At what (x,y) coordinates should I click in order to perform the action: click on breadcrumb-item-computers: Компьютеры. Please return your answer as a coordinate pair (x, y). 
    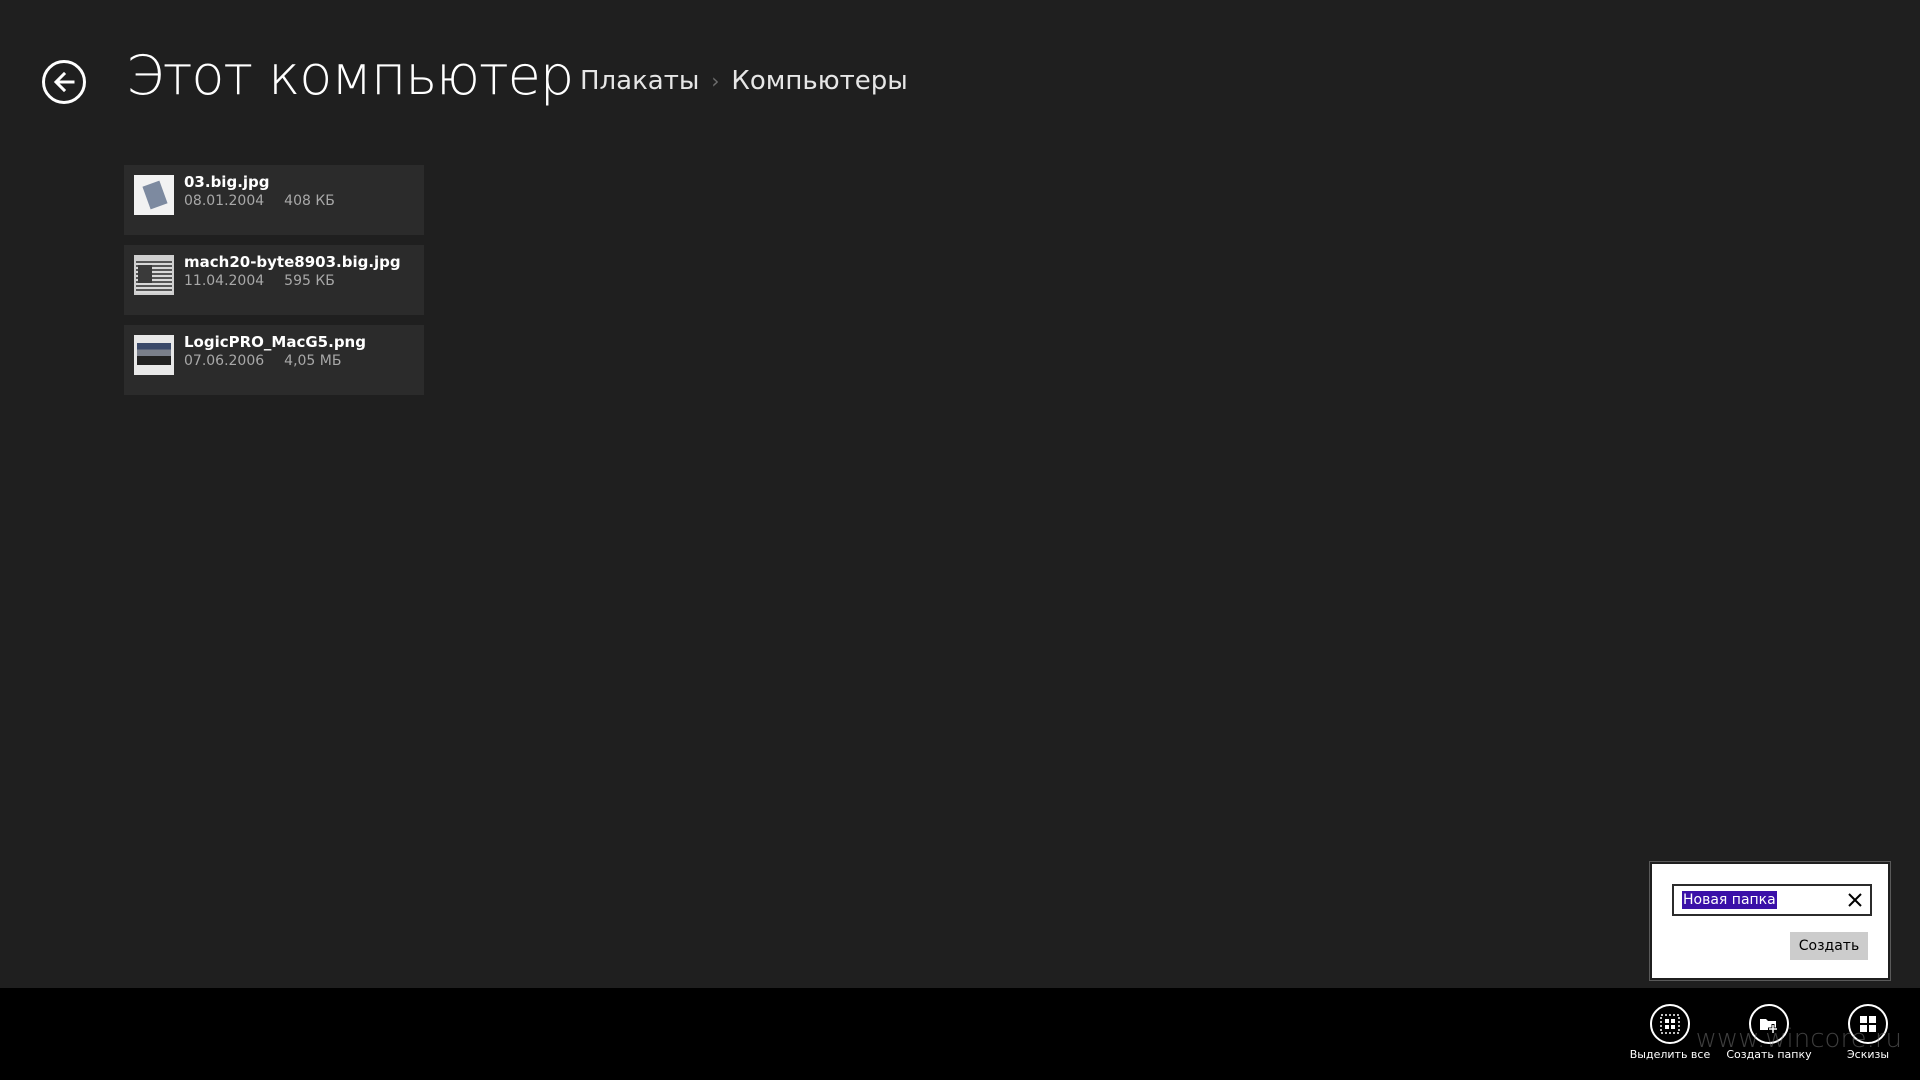
    Looking at the image, I should click on (819, 81).